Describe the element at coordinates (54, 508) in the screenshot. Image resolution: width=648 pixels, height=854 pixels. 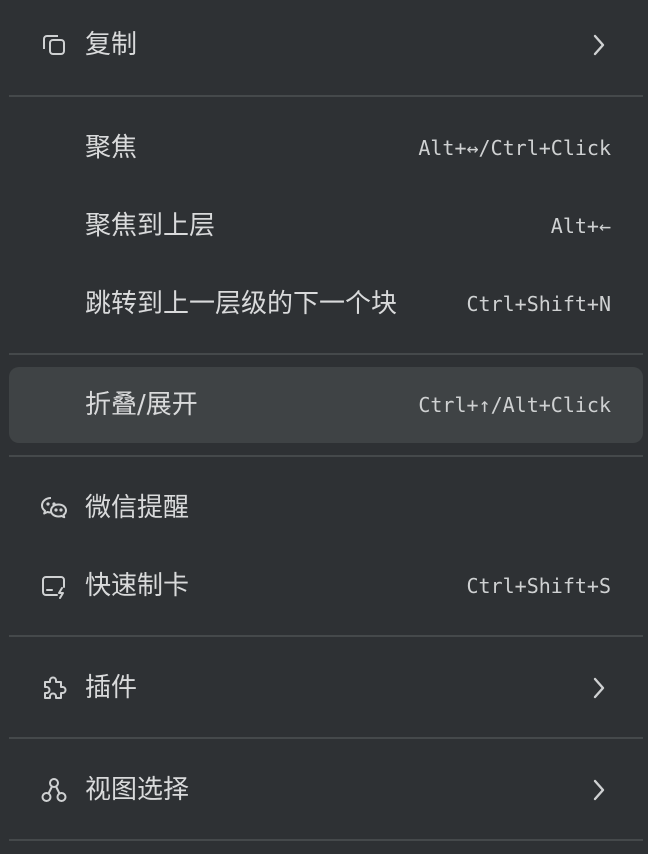
I see `wechat-icon` at that location.